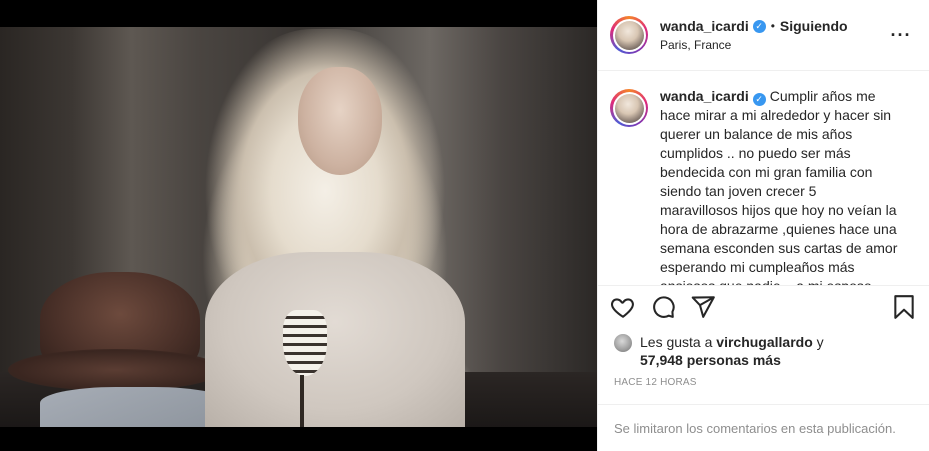  I want to click on following-button: Siguiendo, so click(814, 26).